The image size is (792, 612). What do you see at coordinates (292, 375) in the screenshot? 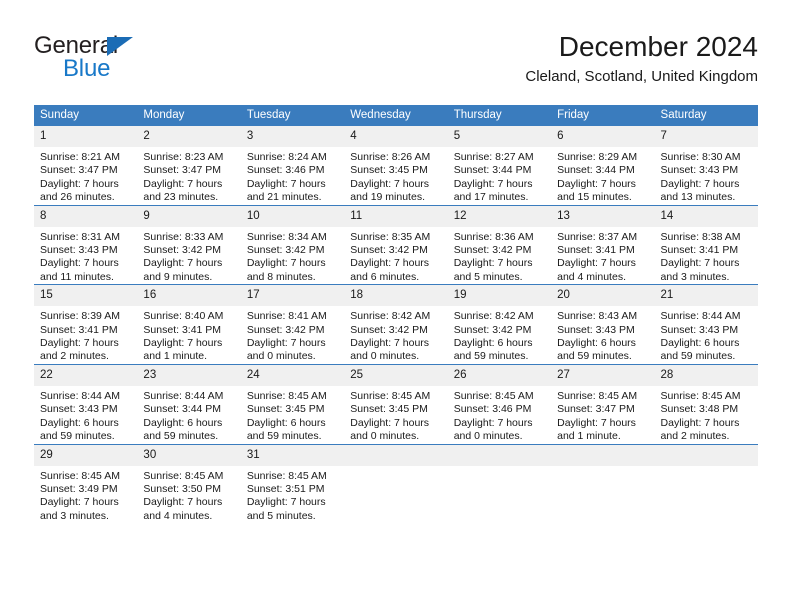
I see `day-number: 24` at bounding box center [292, 375].